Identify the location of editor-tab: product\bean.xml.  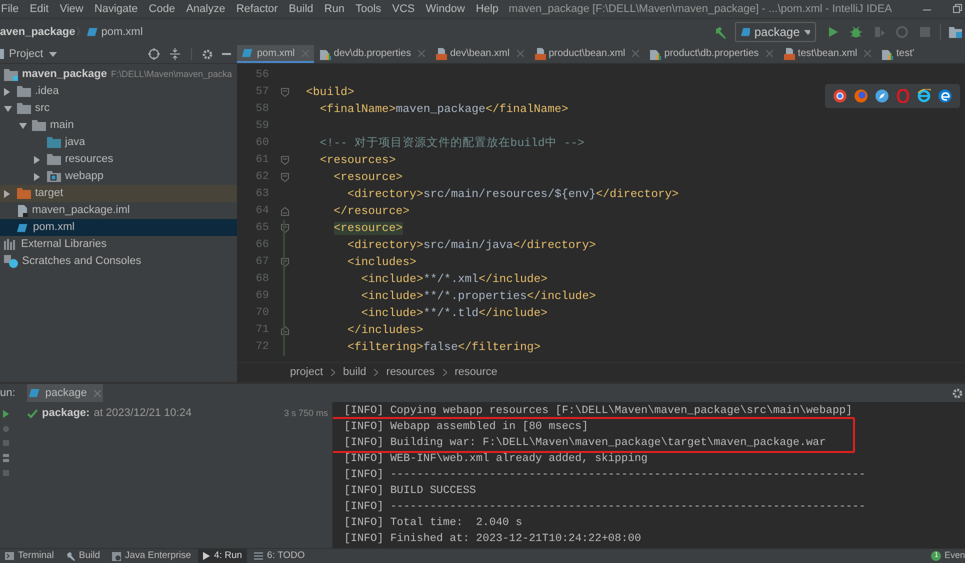
(586, 54).